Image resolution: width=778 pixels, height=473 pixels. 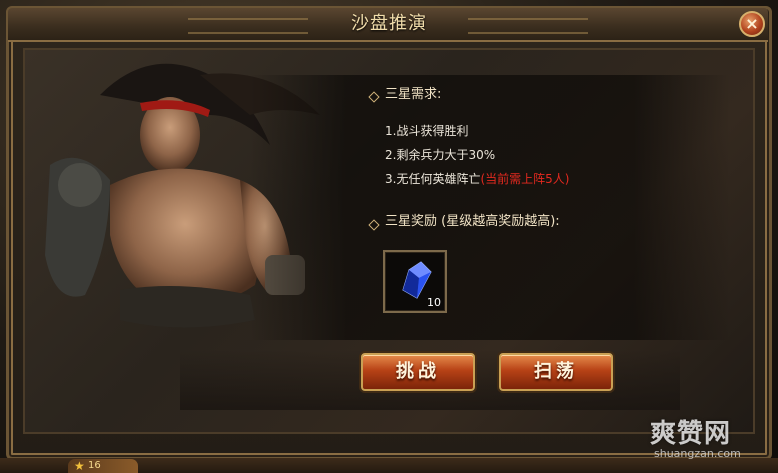 I want to click on level-badge: ★ 16, so click(x=103, y=466).